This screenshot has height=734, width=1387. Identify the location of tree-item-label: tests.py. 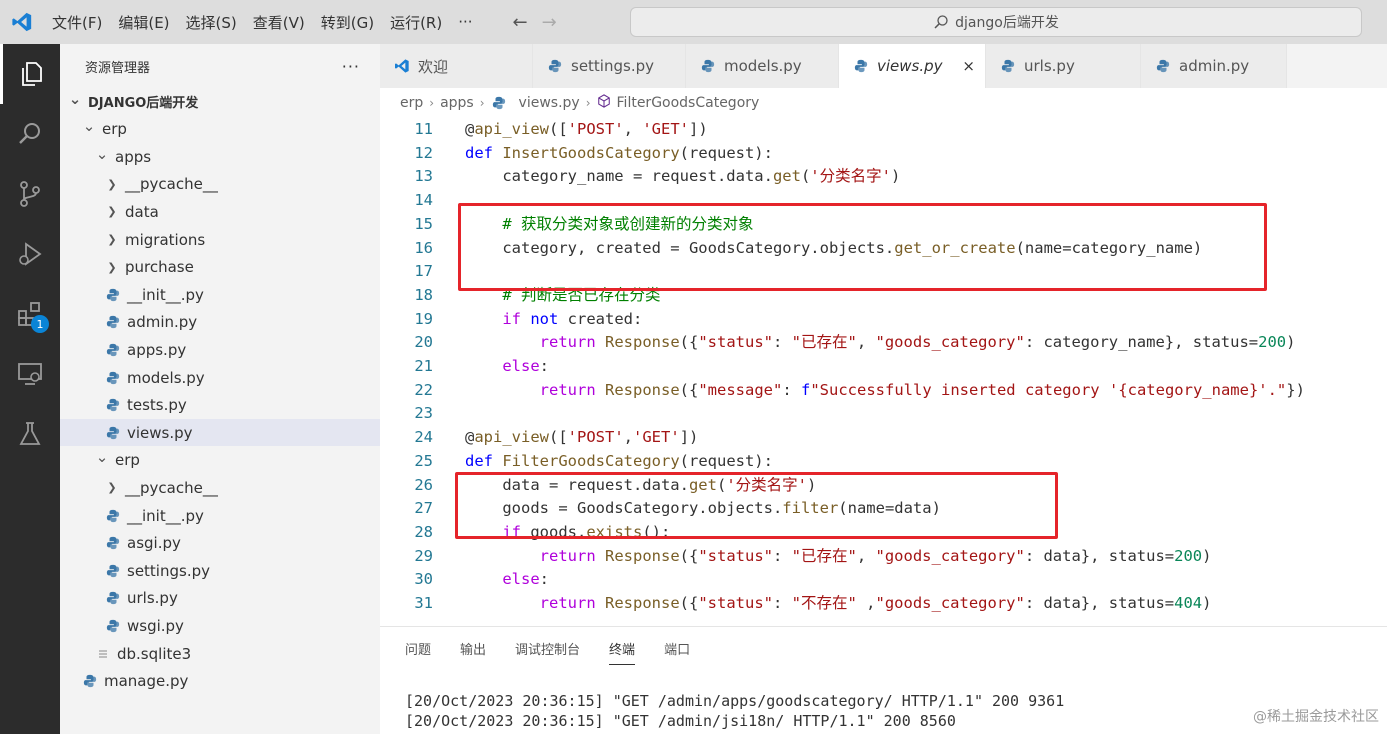
(157, 405).